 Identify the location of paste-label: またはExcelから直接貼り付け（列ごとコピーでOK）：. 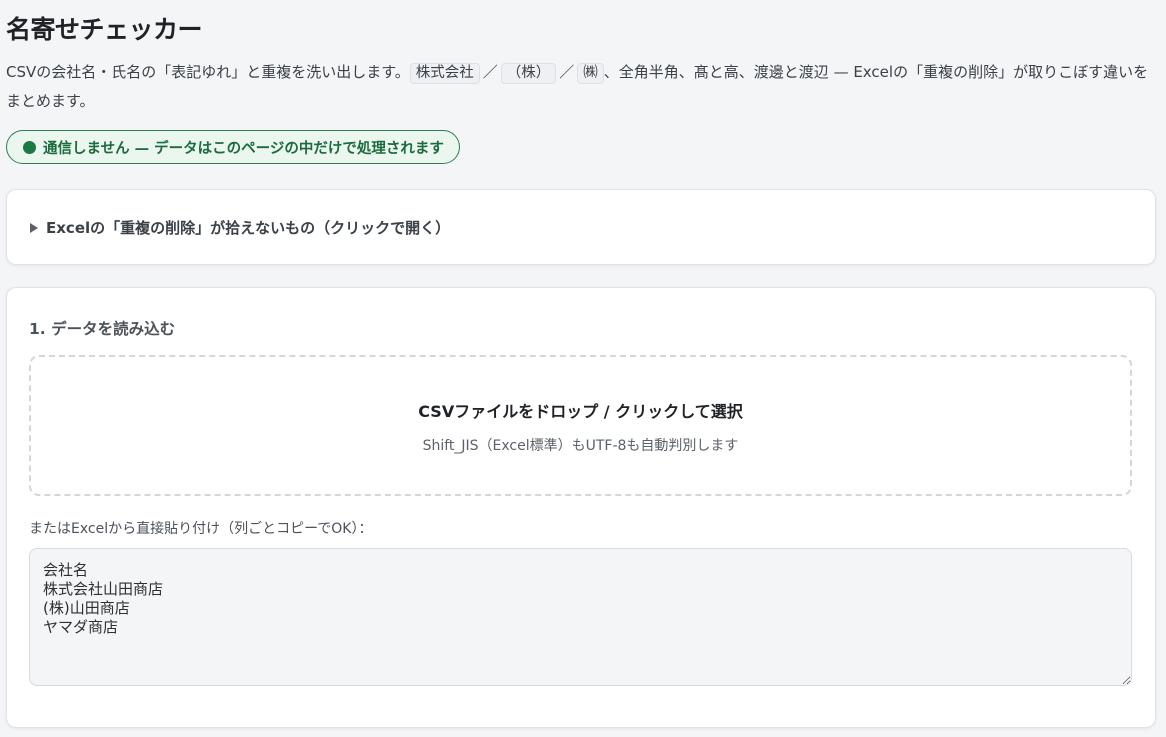
(201, 529).